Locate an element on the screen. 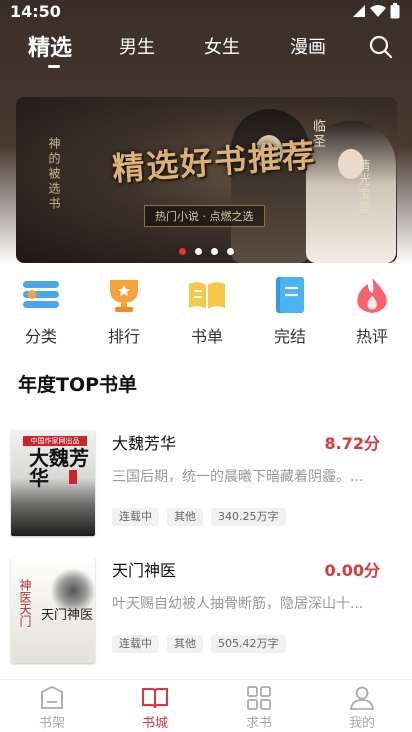 Image resolution: width=412 pixels, height=732 pixels. nav-profile: 我的 is located at coordinates (362, 708).